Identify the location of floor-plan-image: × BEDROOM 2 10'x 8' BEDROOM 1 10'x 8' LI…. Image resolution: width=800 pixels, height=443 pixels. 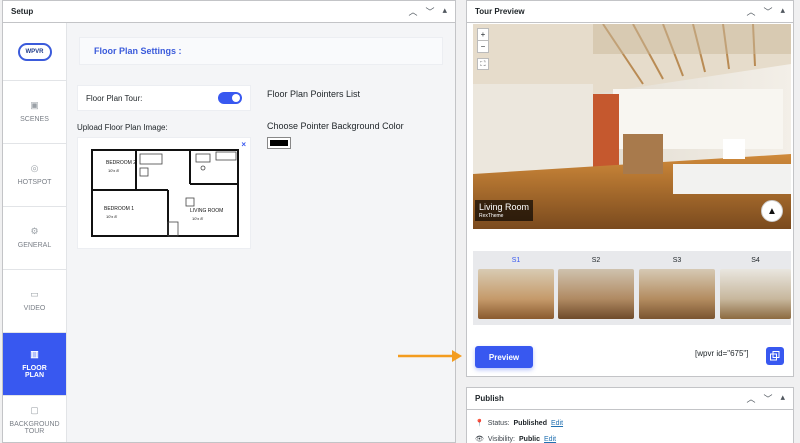
(164, 193).